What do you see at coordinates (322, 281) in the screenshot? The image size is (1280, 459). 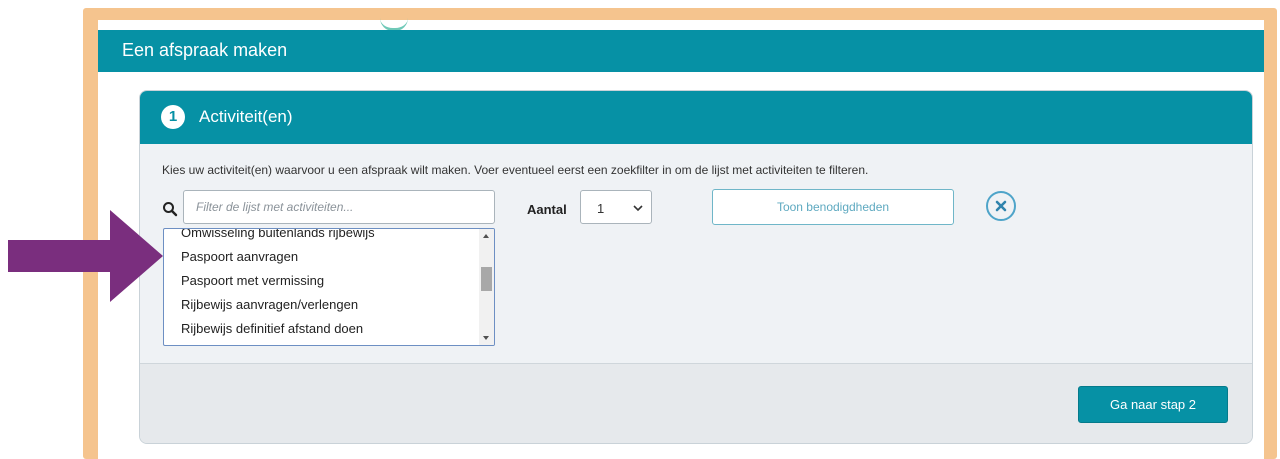 I see `list-item: Paspoort met vermissing` at bounding box center [322, 281].